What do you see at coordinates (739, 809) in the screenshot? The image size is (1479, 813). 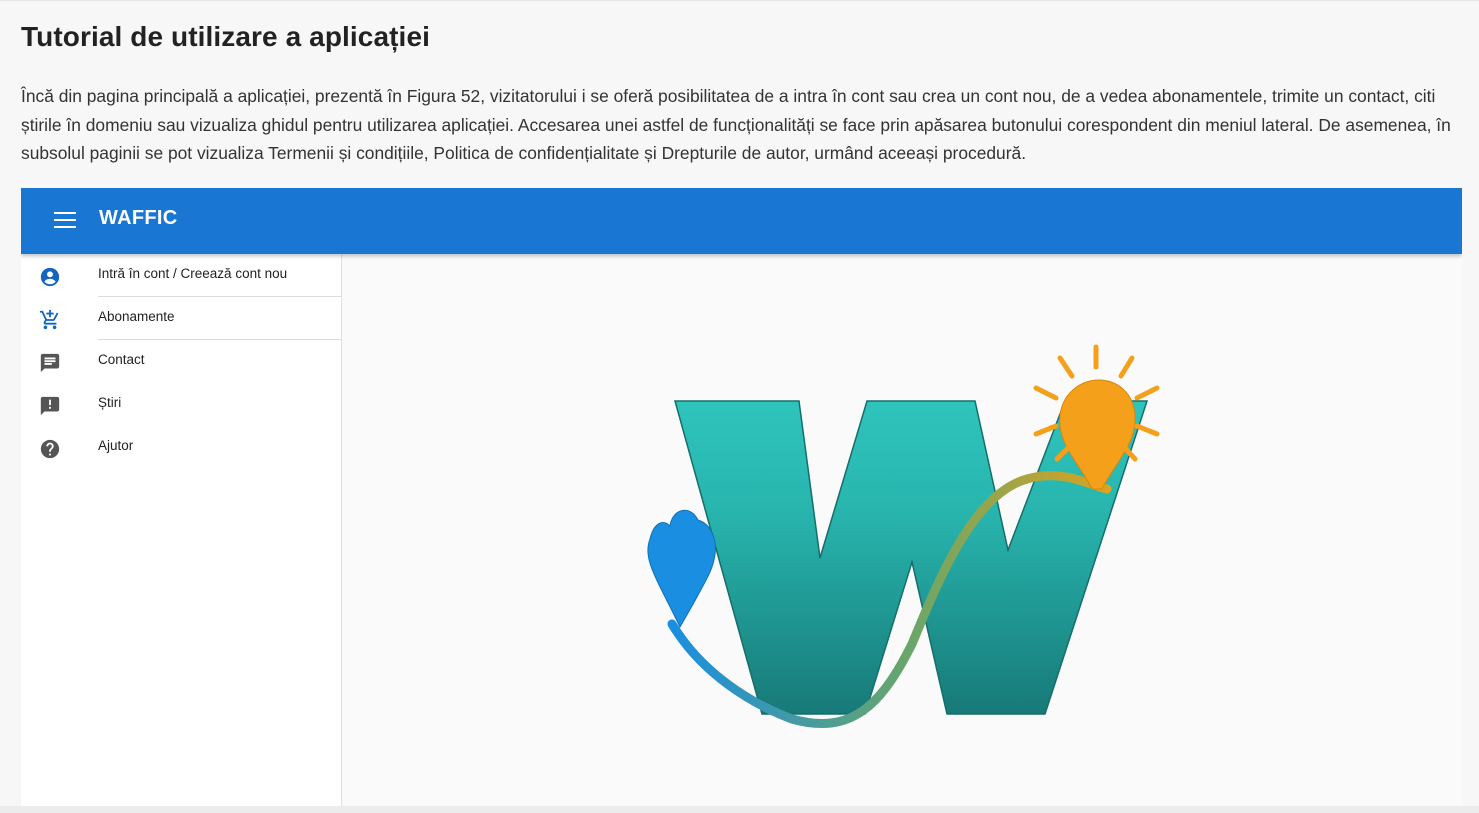 I see `page-bottom-strip` at bounding box center [739, 809].